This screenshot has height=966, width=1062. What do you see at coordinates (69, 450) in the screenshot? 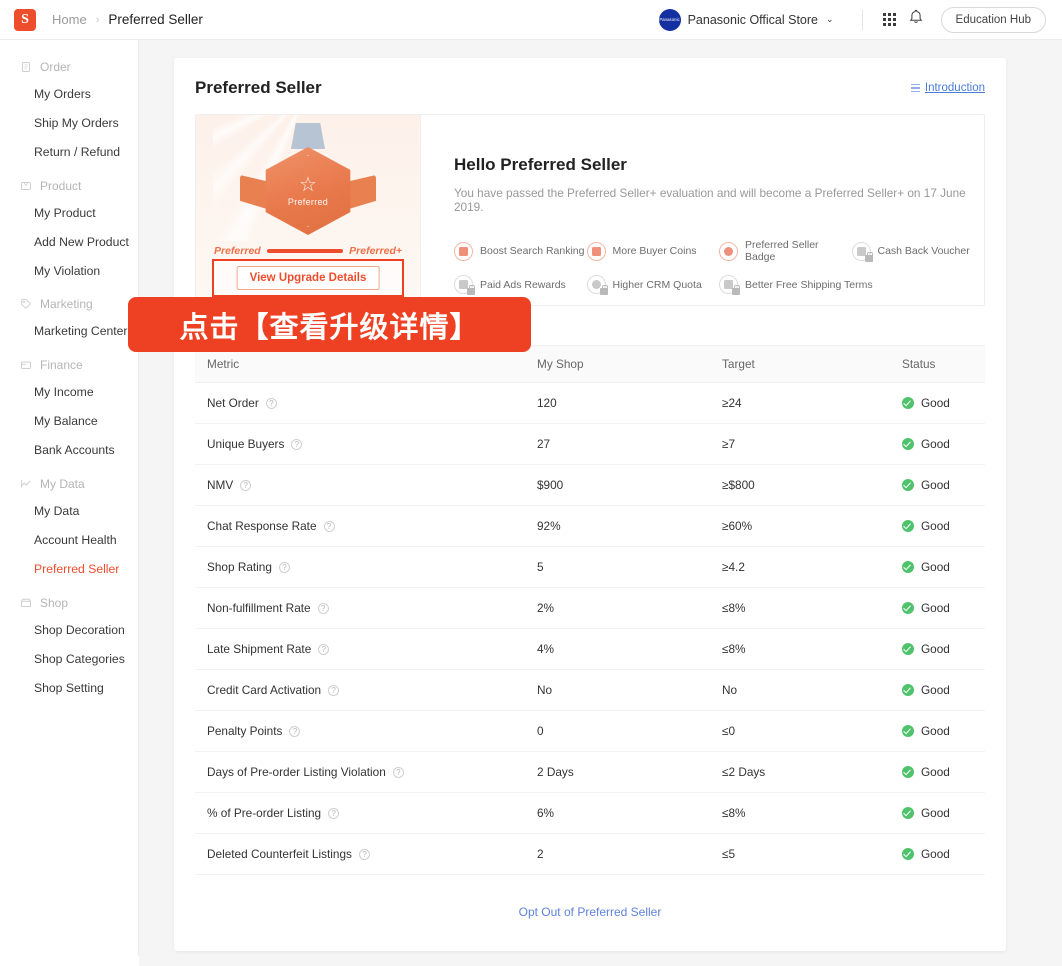
I see `sidebar-item-bank-accounts: Bank Accounts` at bounding box center [69, 450].